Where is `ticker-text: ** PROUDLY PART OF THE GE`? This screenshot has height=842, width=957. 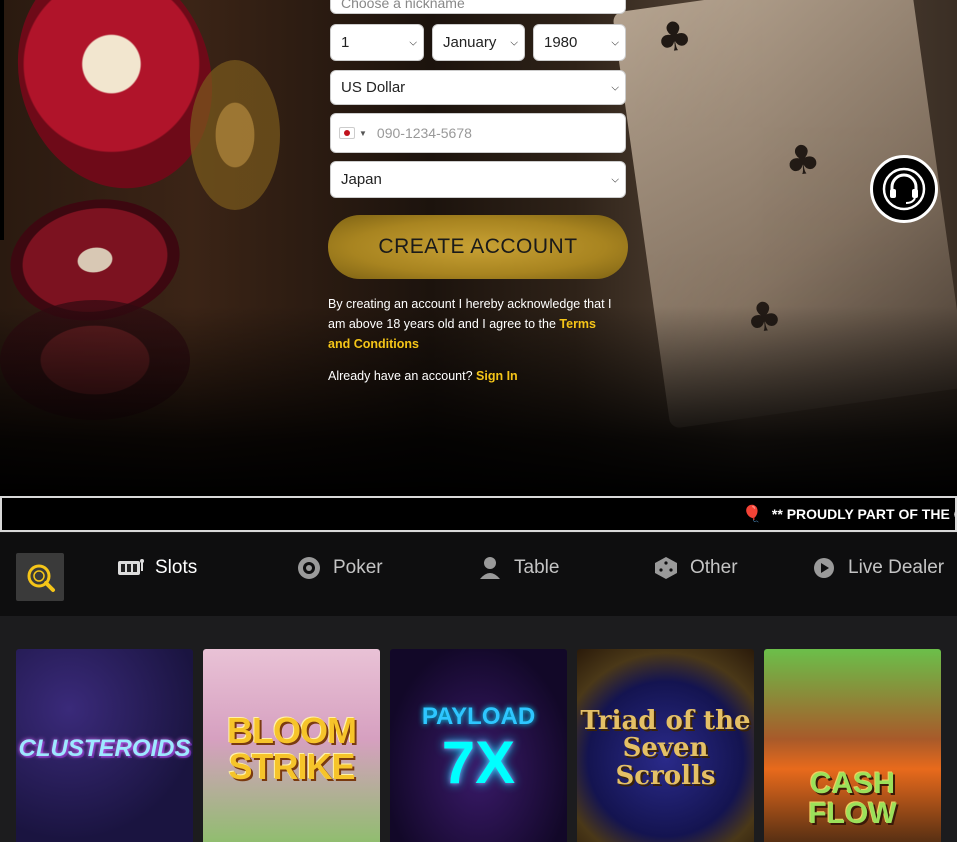 ticker-text: ** PROUDLY PART OF THE GE is located at coordinates (864, 514).